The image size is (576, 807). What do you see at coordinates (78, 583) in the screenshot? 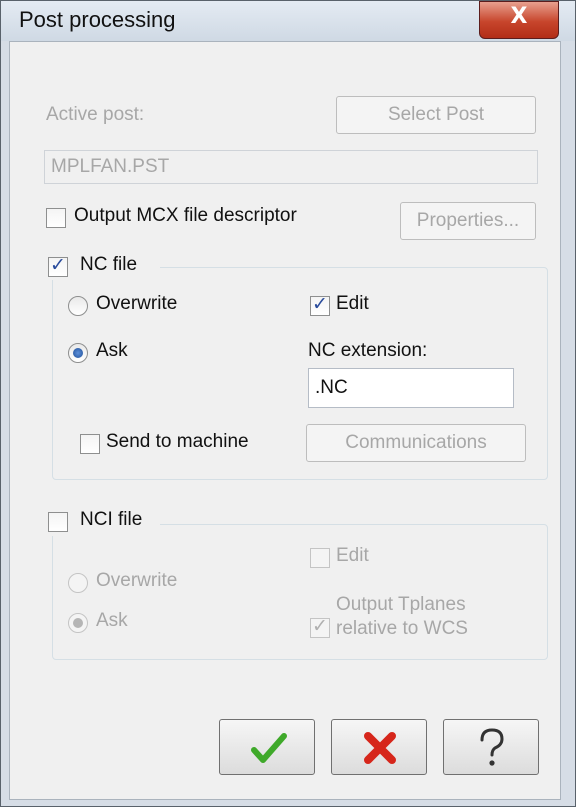
I see `nci-overwrite-radio` at bounding box center [78, 583].